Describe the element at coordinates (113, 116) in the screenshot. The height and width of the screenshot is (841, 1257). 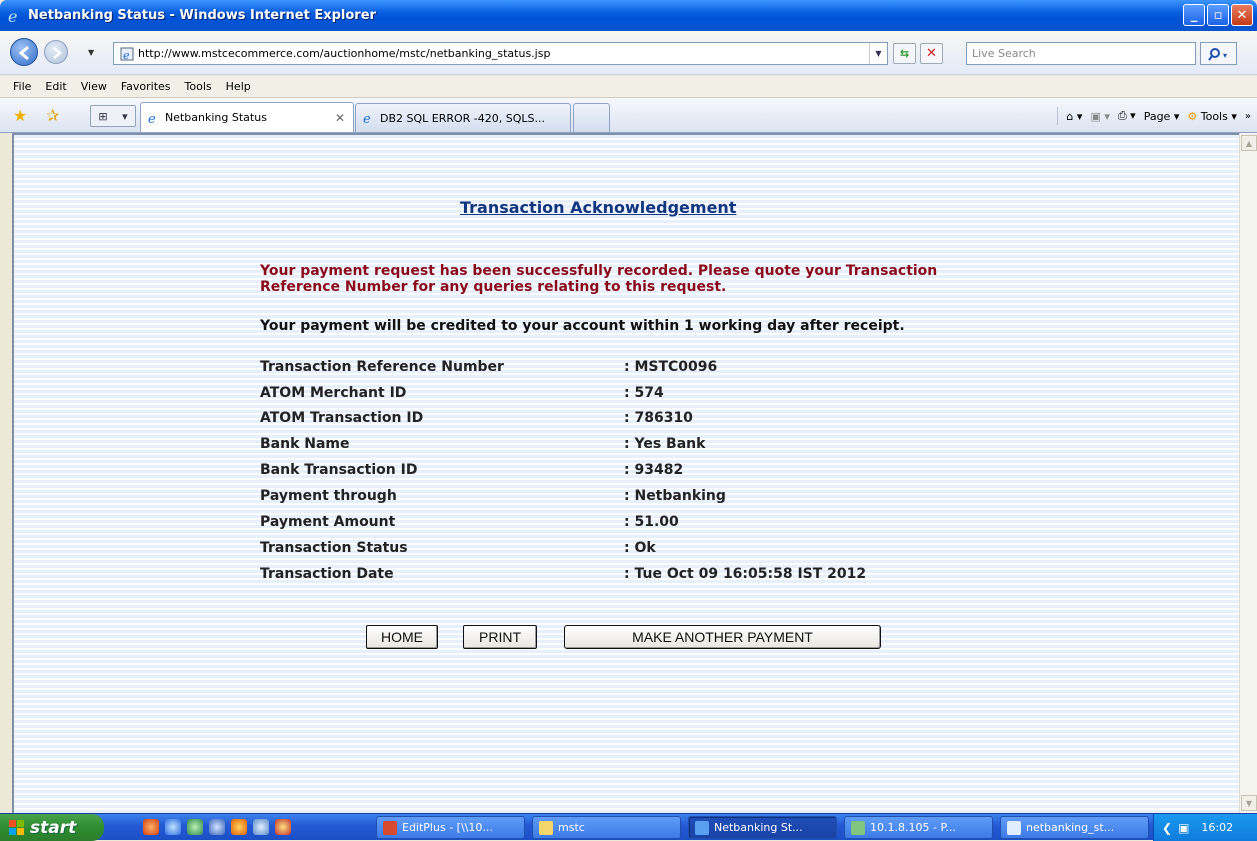
I see `quick-tabs-button: ⊞ ▾` at that location.